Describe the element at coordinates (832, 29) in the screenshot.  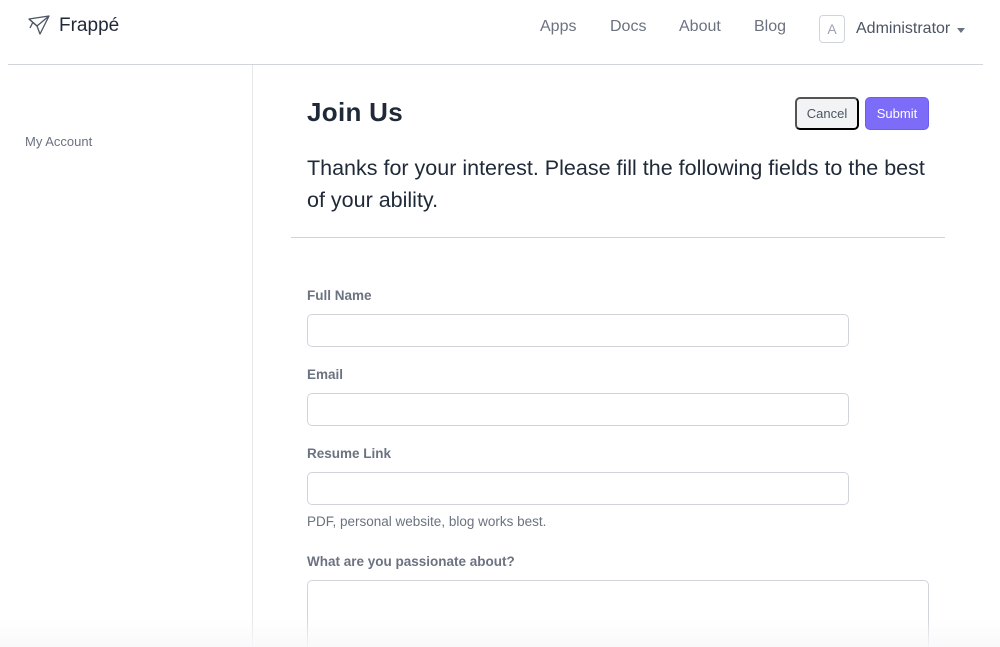
I see `avatar: A` at that location.